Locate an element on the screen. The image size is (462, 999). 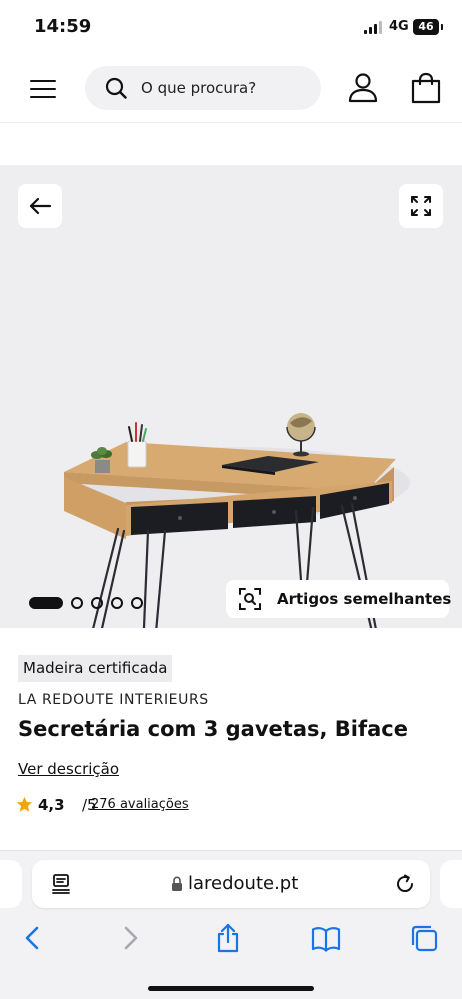
star-icon is located at coordinates (24, 804).